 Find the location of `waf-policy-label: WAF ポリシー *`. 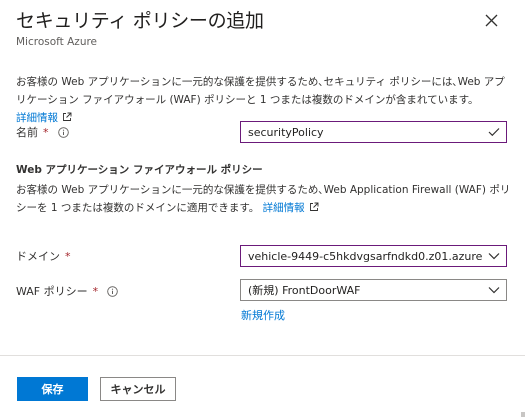

waf-policy-label: WAF ポリシー * is located at coordinates (67, 291).